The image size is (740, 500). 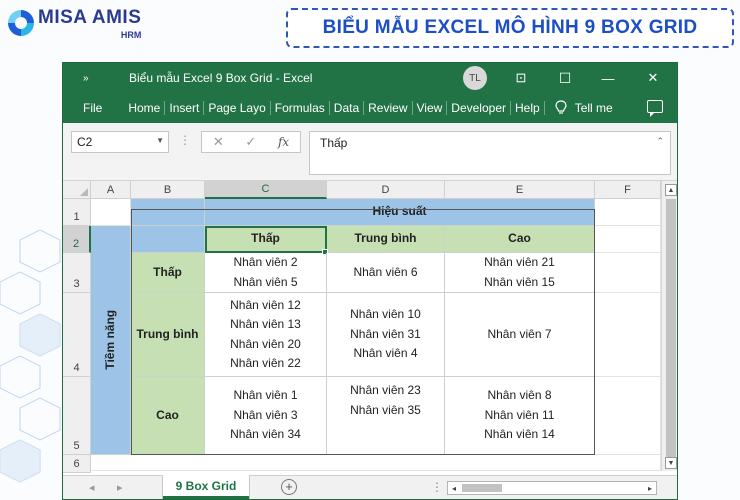 I want to click on row-header-1: 1, so click(x=77, y=212).